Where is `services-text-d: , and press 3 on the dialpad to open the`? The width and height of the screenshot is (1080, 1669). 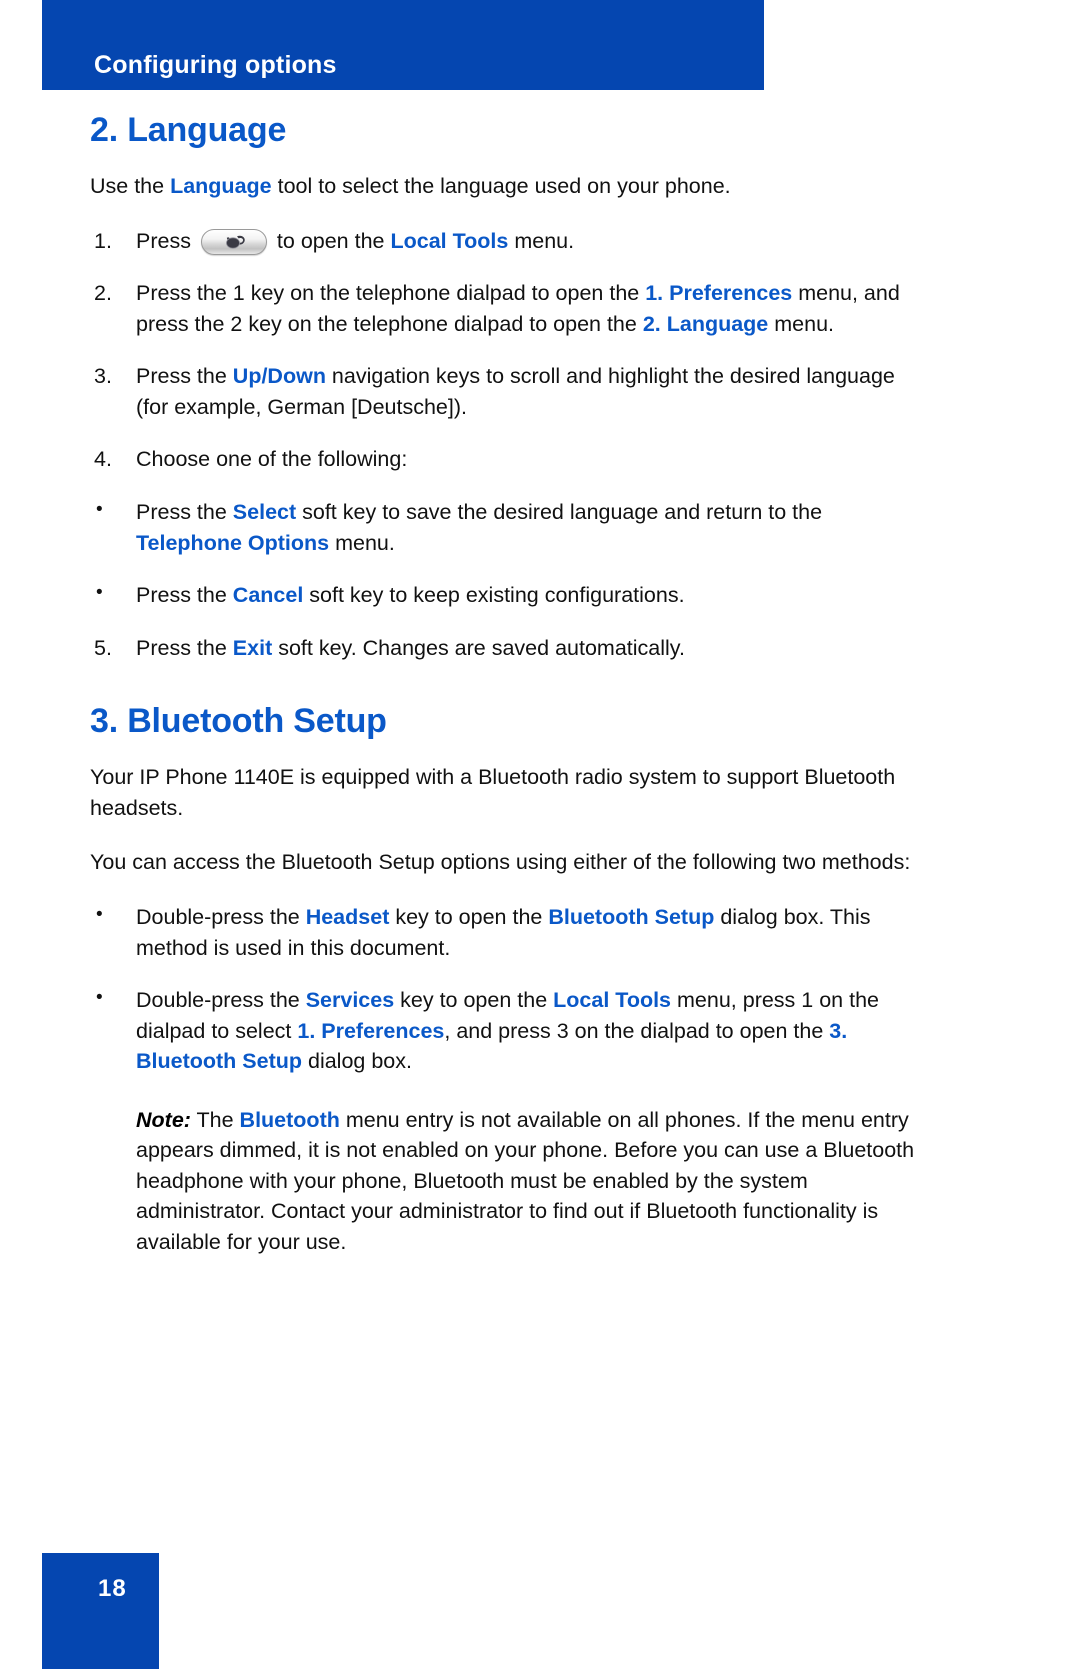
services-text-d: , and press 3 on the dialpad to open the is located at coordinates (637, 1030).